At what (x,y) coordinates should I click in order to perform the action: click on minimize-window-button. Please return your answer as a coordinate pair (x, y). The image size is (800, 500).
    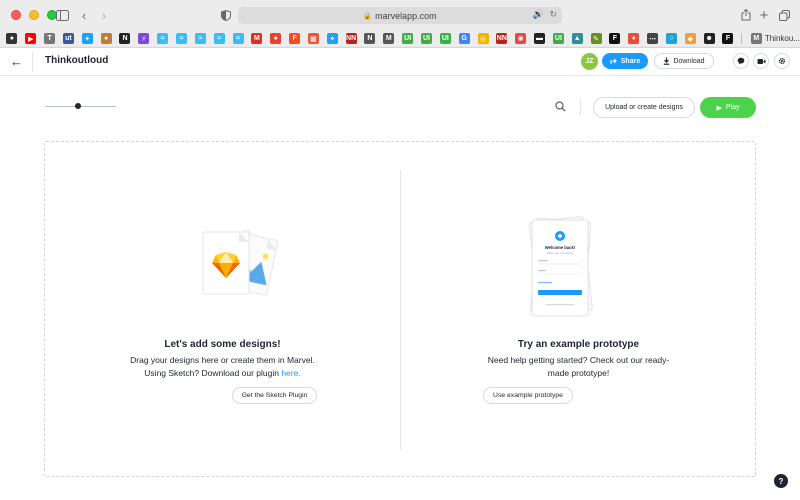
    Looking at the image, I should click on (34, 15).